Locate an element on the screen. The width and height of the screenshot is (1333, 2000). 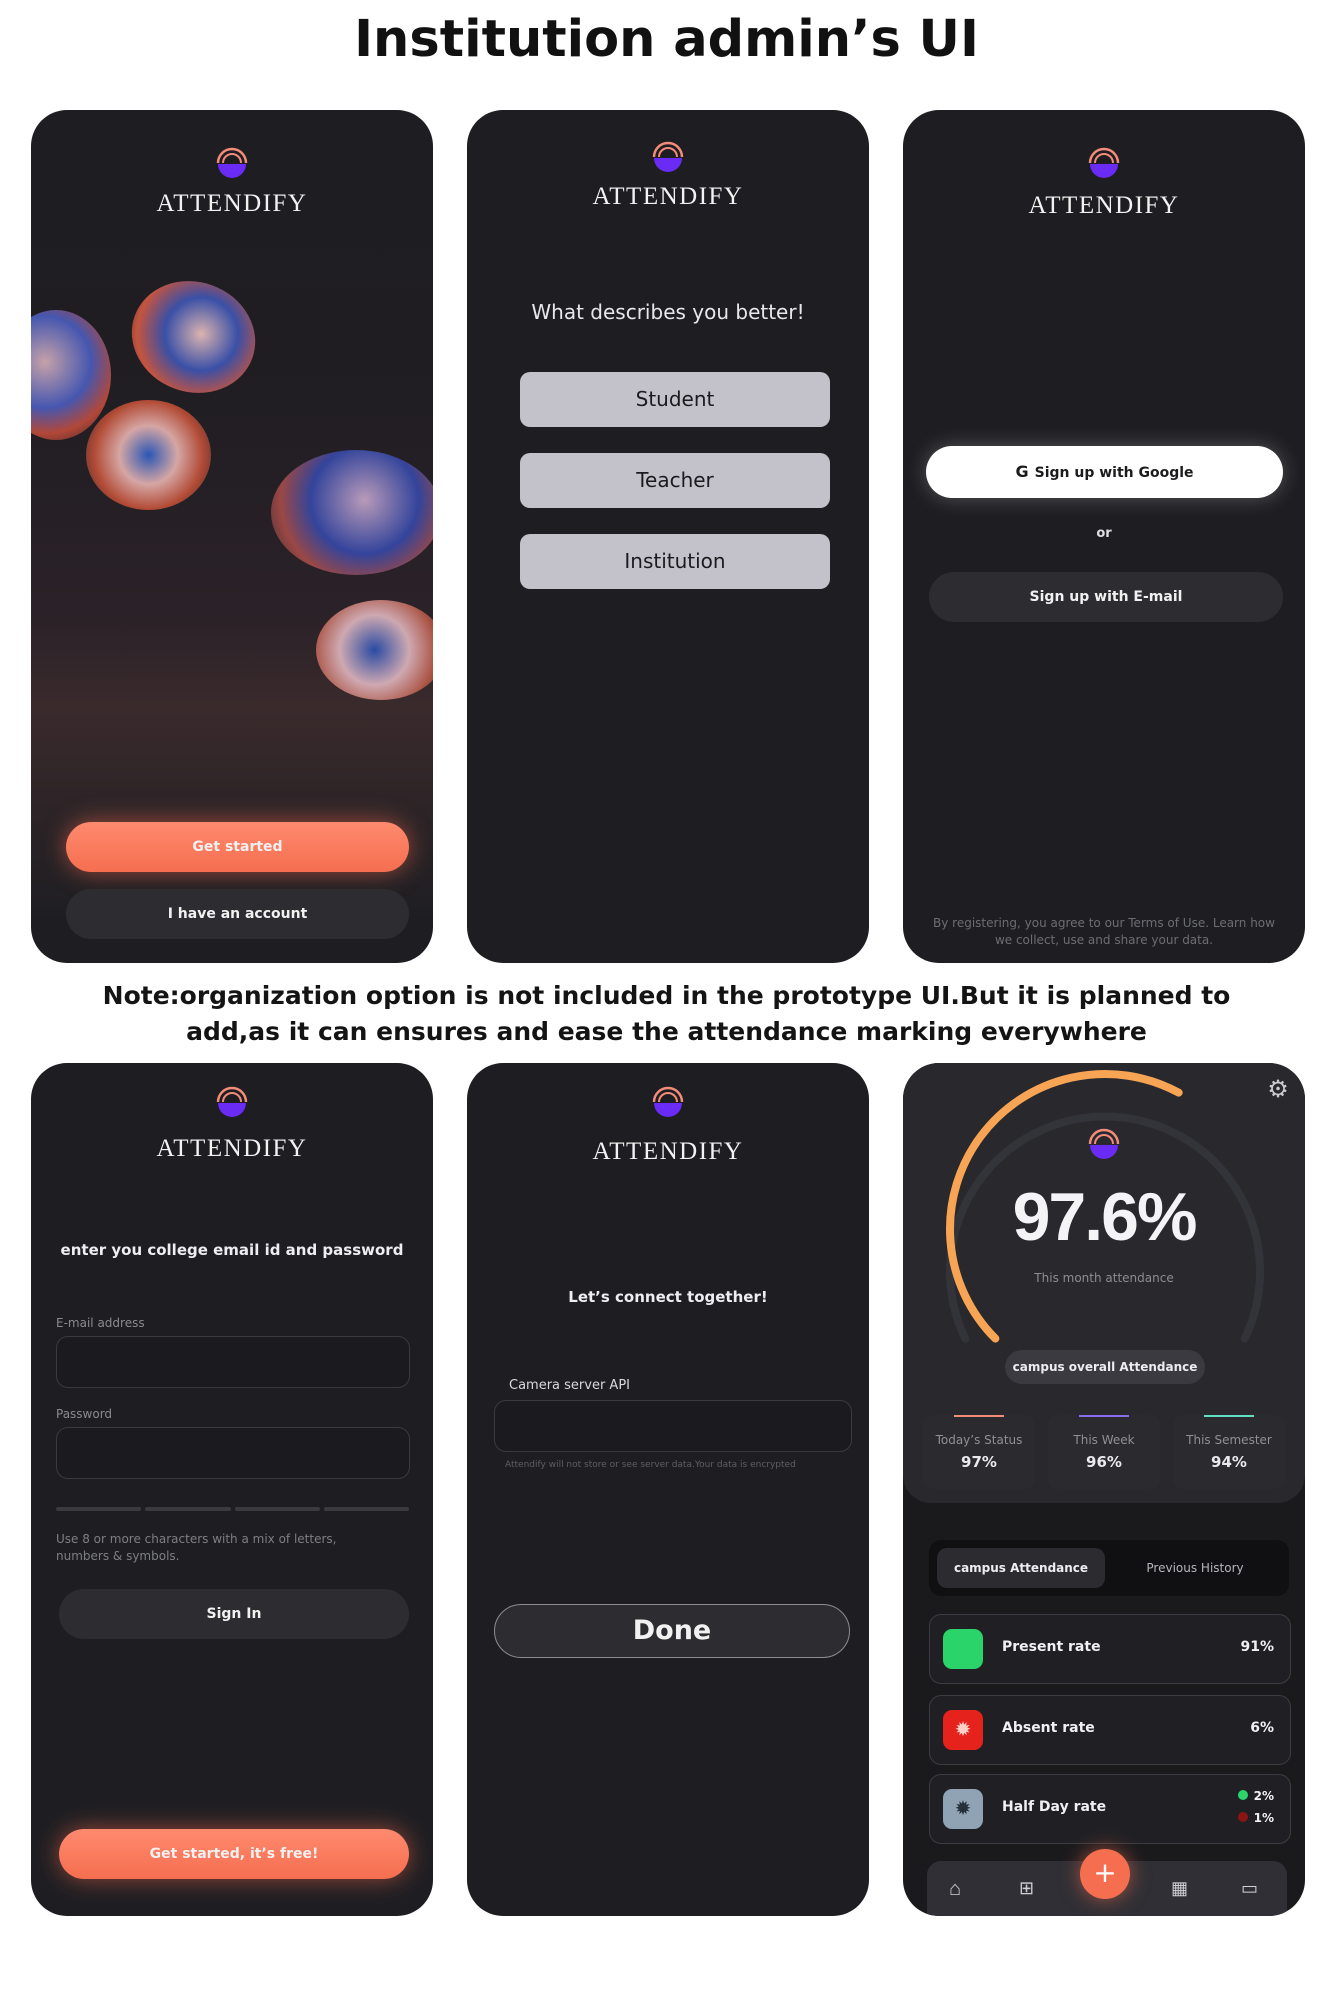
screen-welcome: ATTENDIFY Get started I have an account is located at coordinates (232, 536).